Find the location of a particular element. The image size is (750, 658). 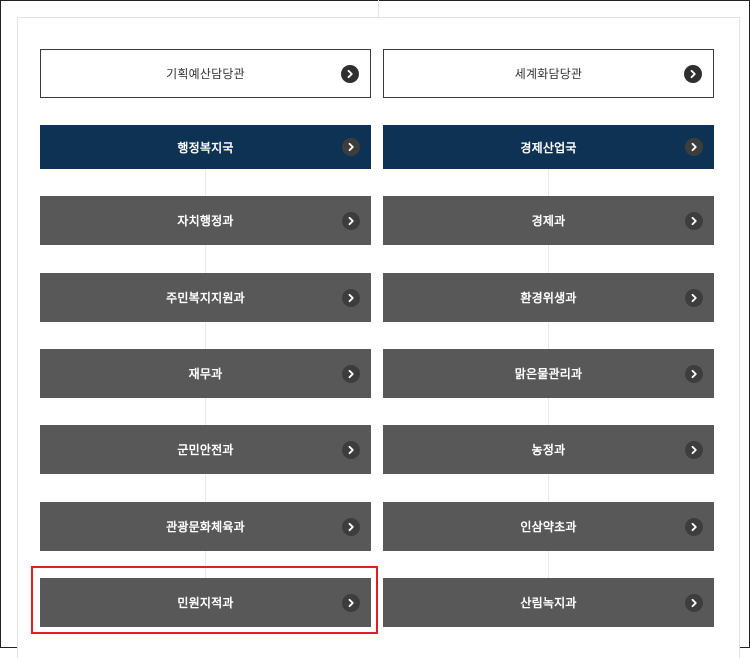

department-button-right-5: 인삼약초과 is located at coordinates (548, 526).